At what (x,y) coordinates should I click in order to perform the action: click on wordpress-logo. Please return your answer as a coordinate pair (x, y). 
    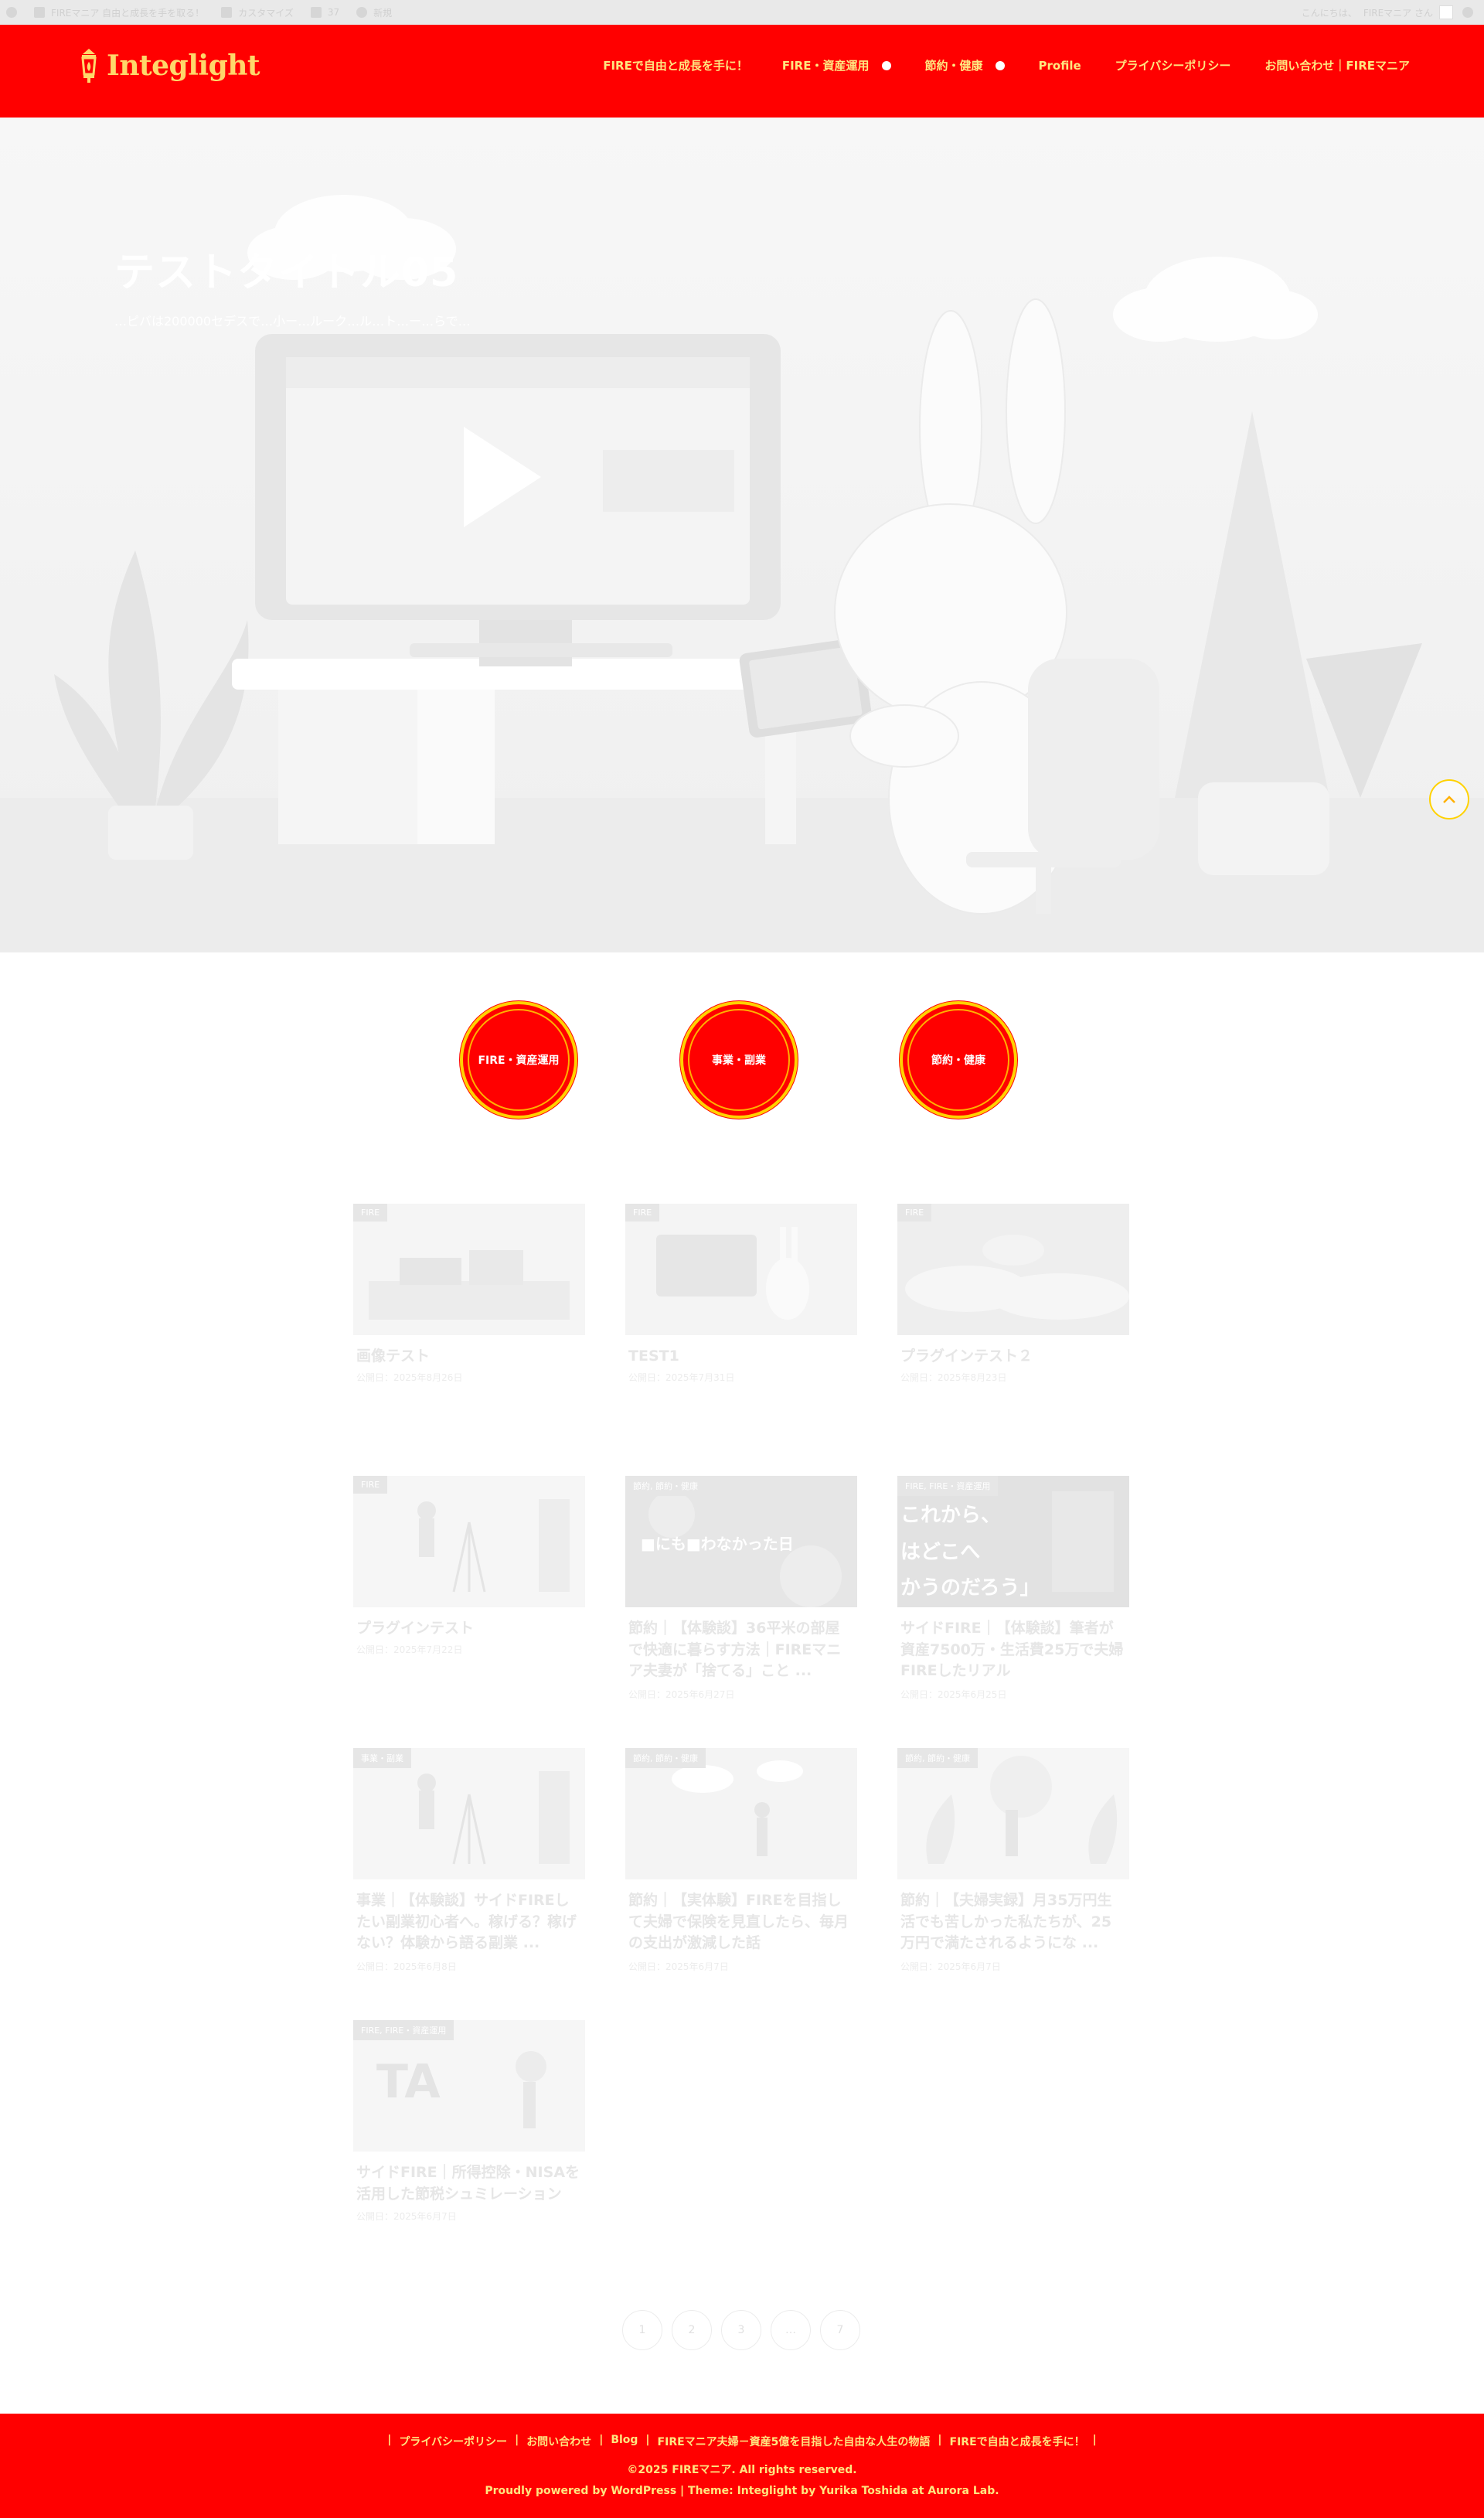
    Looking at the image, I should click on (11, 12).